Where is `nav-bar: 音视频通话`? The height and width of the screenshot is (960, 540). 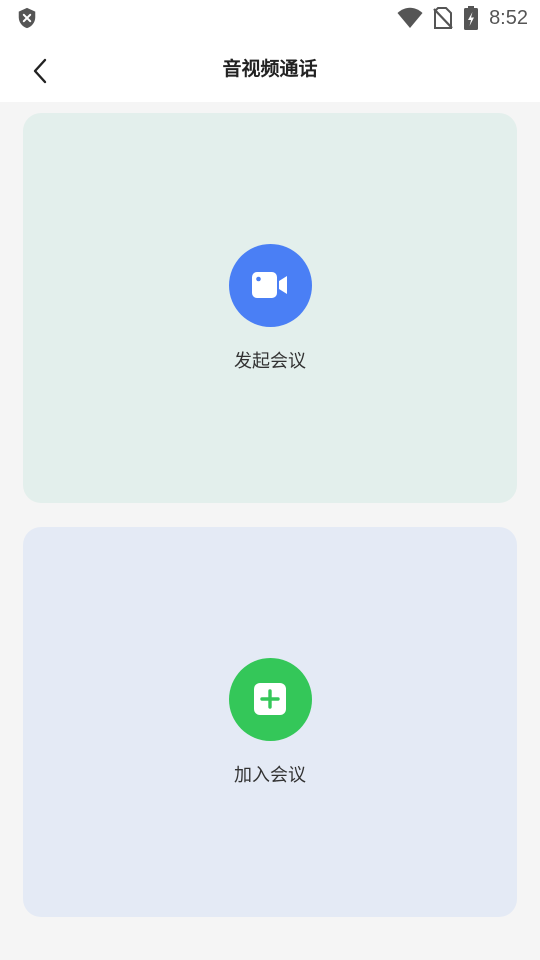
nav-bar: 音视频通话 is located at coordinates (270, 69).